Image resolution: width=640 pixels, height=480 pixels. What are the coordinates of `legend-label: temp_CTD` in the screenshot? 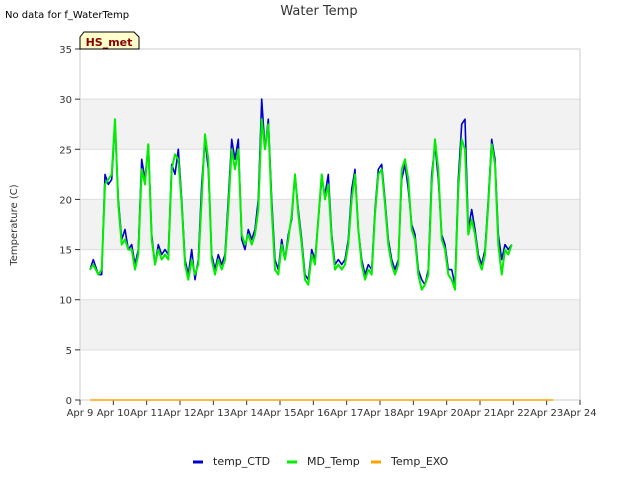 It's located at (241, 461).